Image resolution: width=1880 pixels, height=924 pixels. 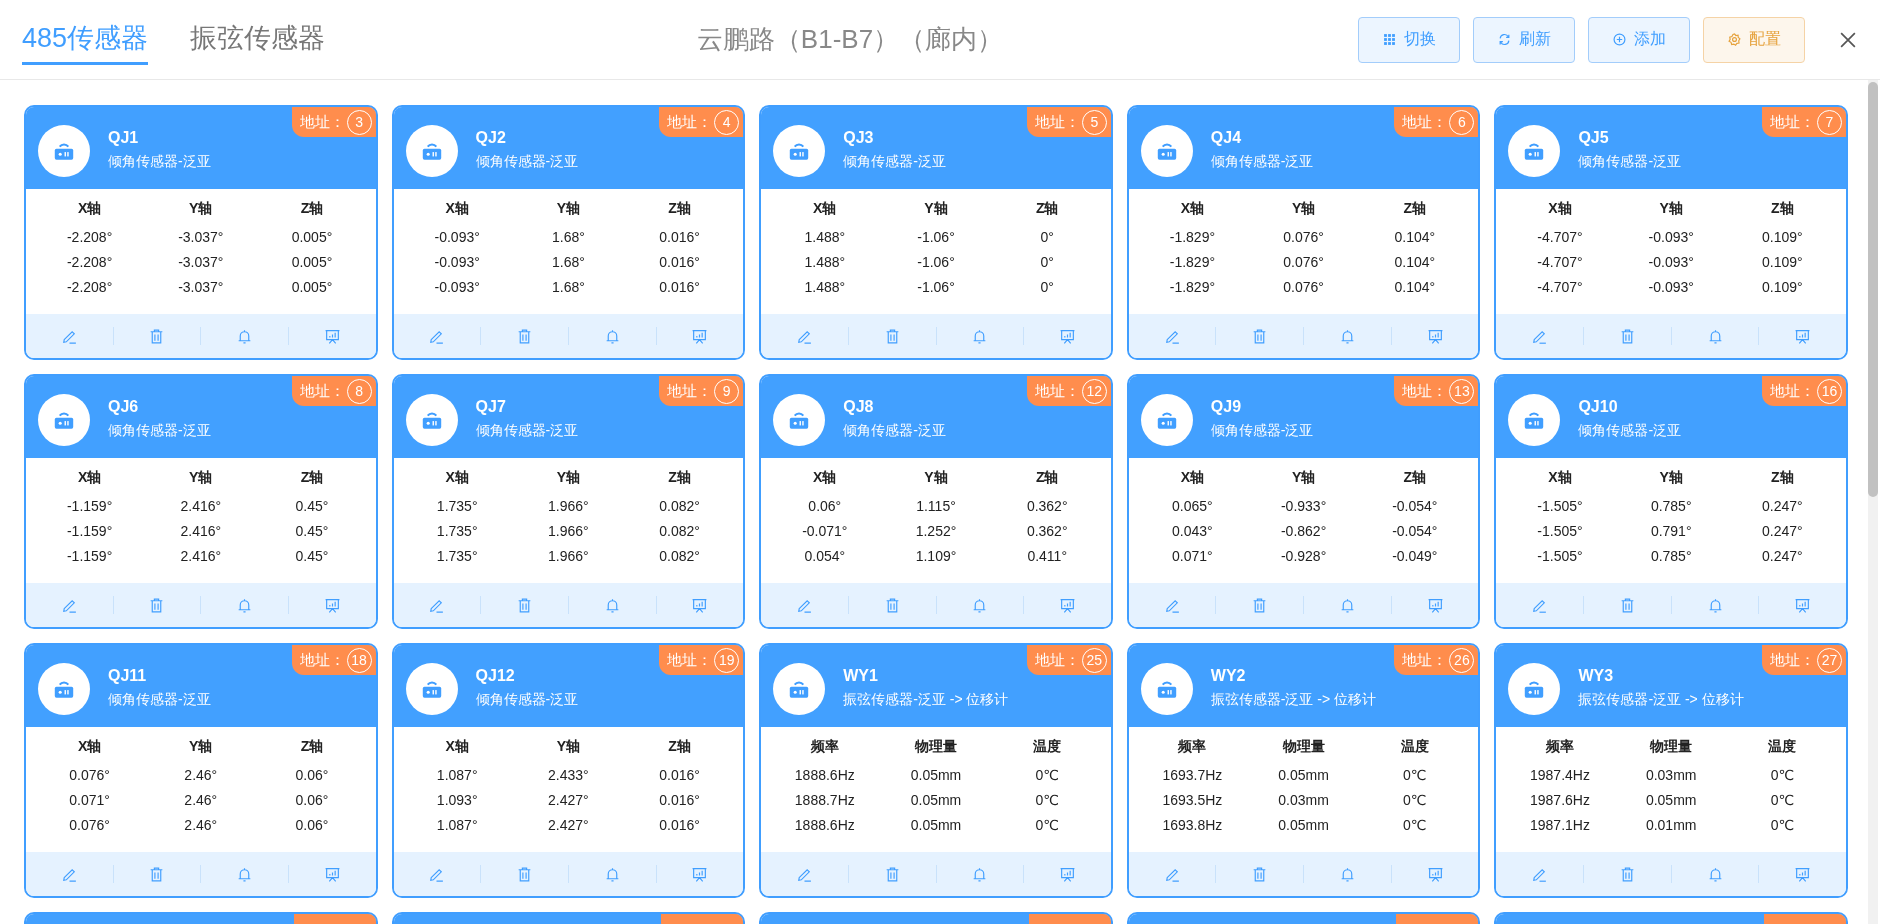 What do you see at coordinates (201, 824) in the screenshot?
I see `reading-value: 2.46°` at bounding box center [201, 824].